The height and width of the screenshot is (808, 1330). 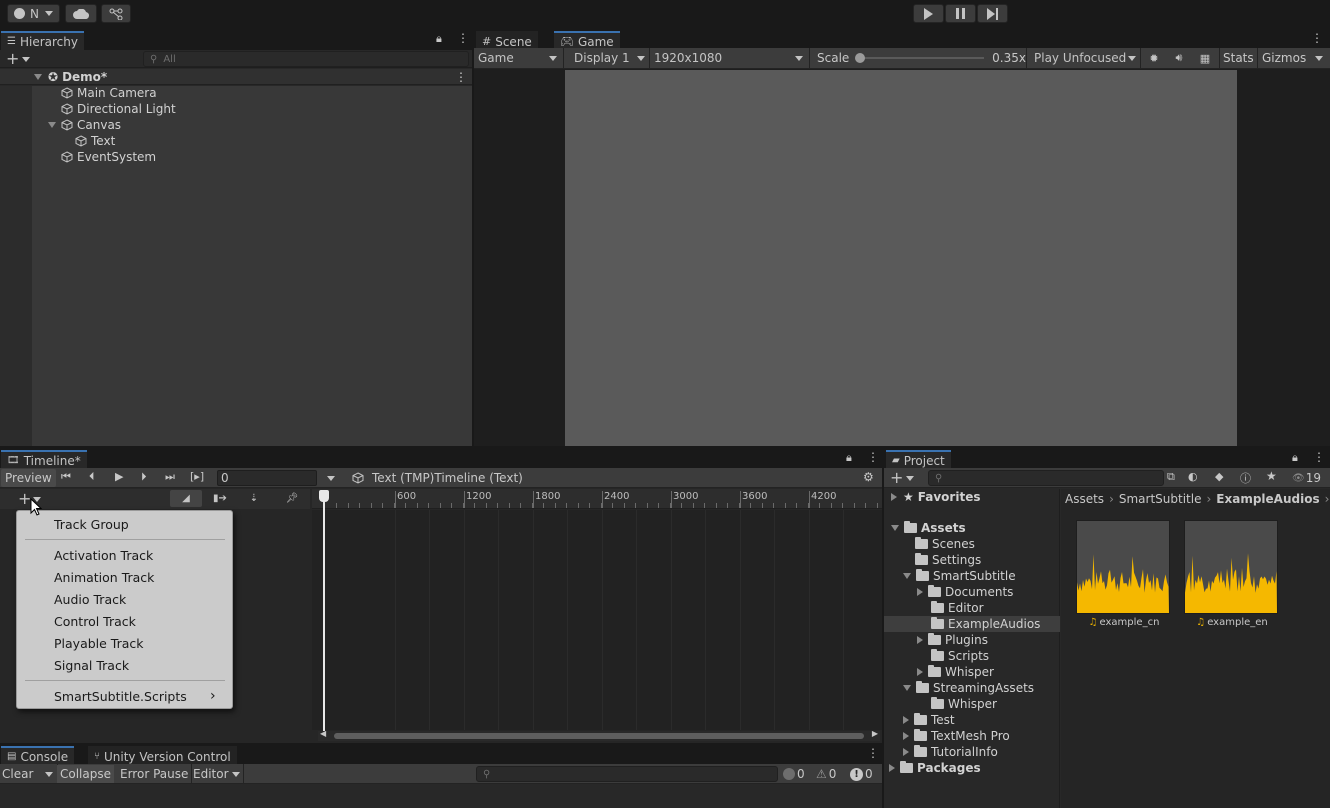 What do you see at coordinates (236, 93) in the screenshot?
I see `list-item: Main Camera` at bounding box center [236, 93].